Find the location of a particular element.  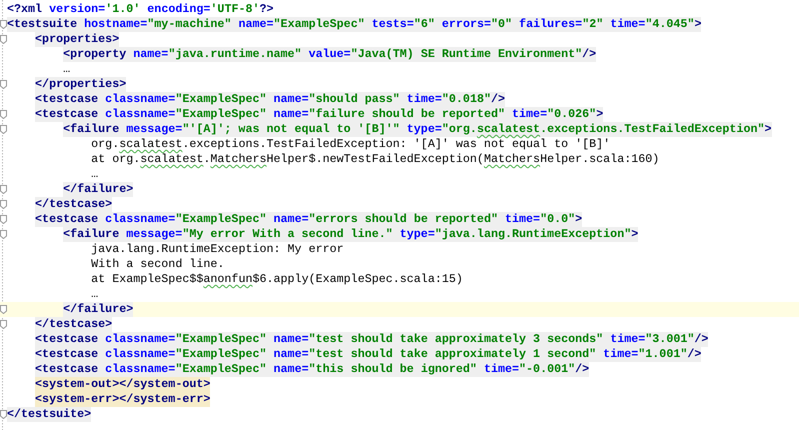

code-line: With a second line. is located at coordinates (157, 264).